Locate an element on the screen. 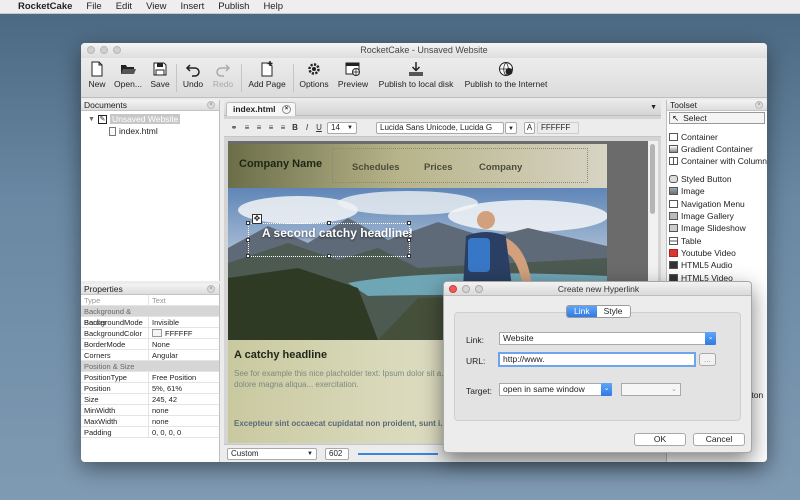 This screenshot has height=500, width=800. site-nav: Company Name Schedules Prices Company is located at coordinates (417, 166).